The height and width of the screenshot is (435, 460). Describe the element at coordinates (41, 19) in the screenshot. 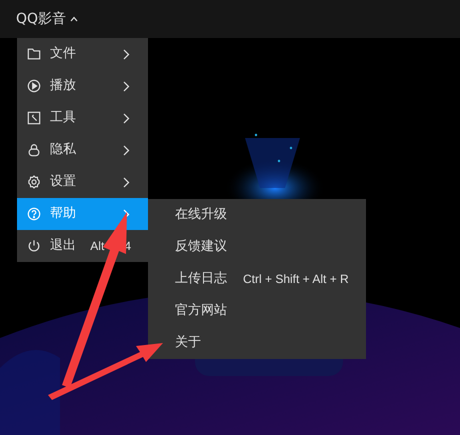

I see `app-title: QQ影音` at that location.